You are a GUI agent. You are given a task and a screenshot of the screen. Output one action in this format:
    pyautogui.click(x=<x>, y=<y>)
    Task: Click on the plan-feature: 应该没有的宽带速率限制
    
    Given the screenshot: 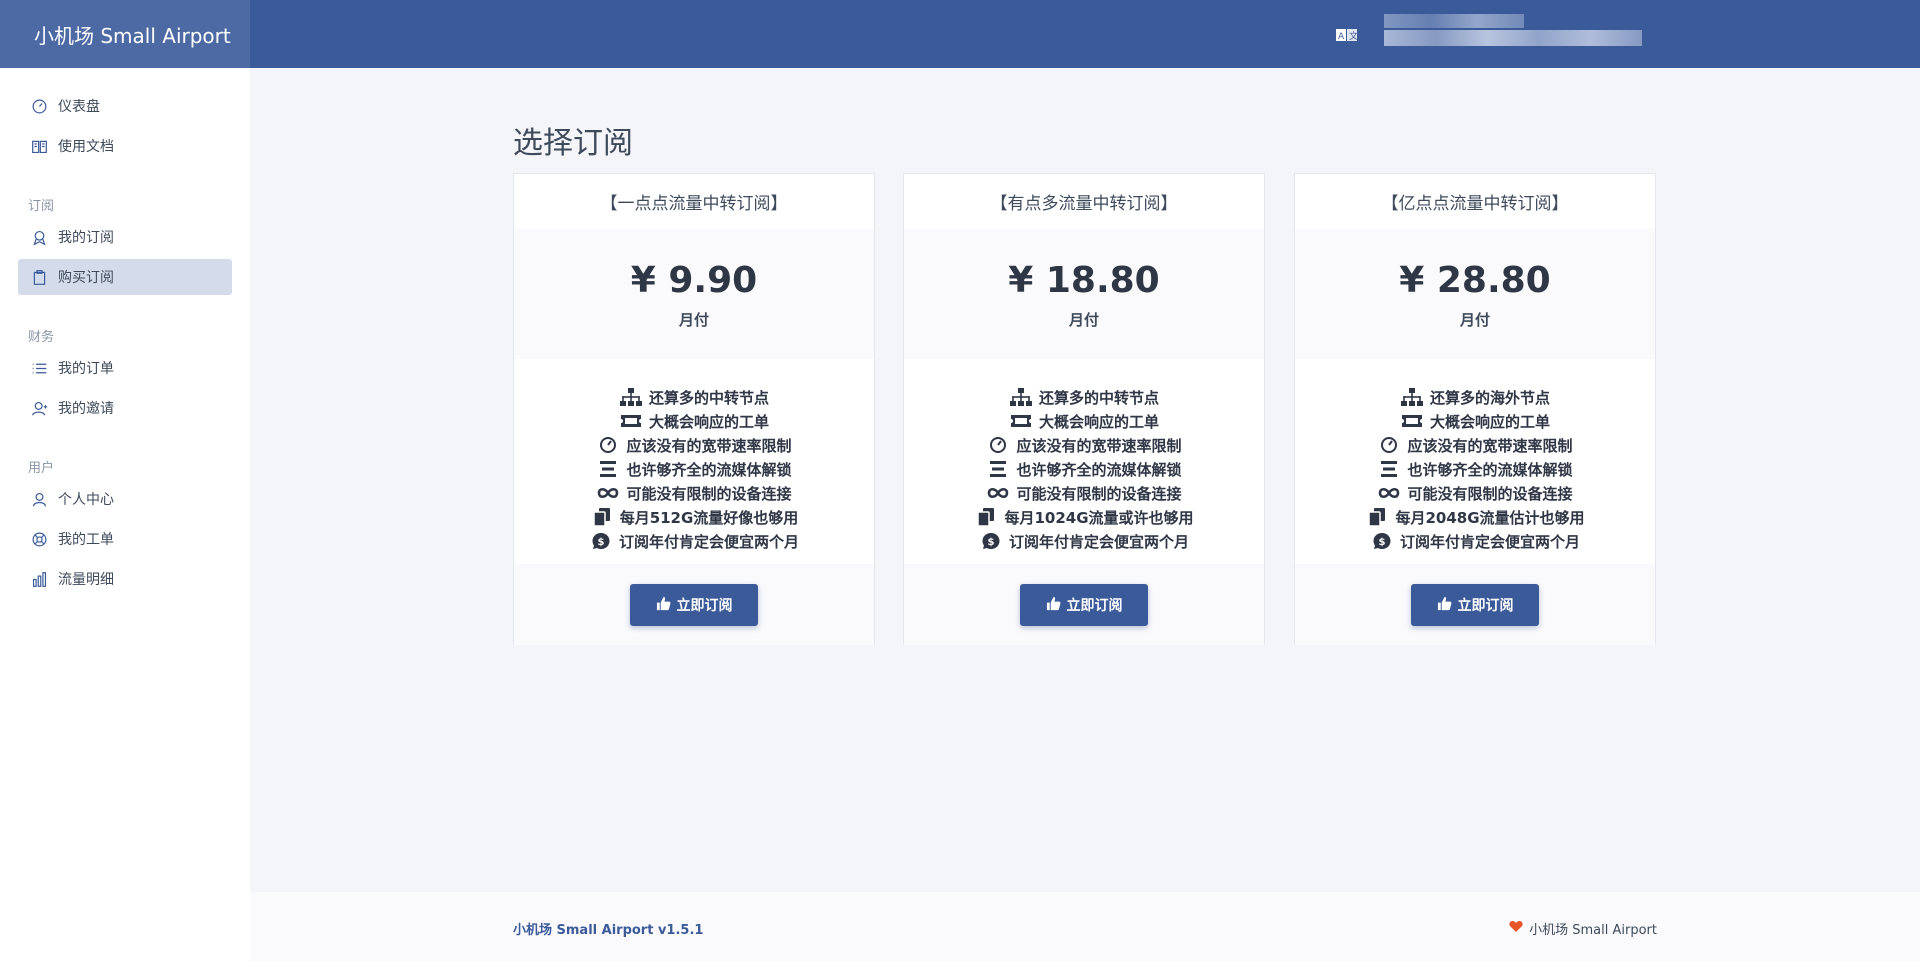 What is the action you would take?
    pyautogui.click(x=1475, y=445)
    